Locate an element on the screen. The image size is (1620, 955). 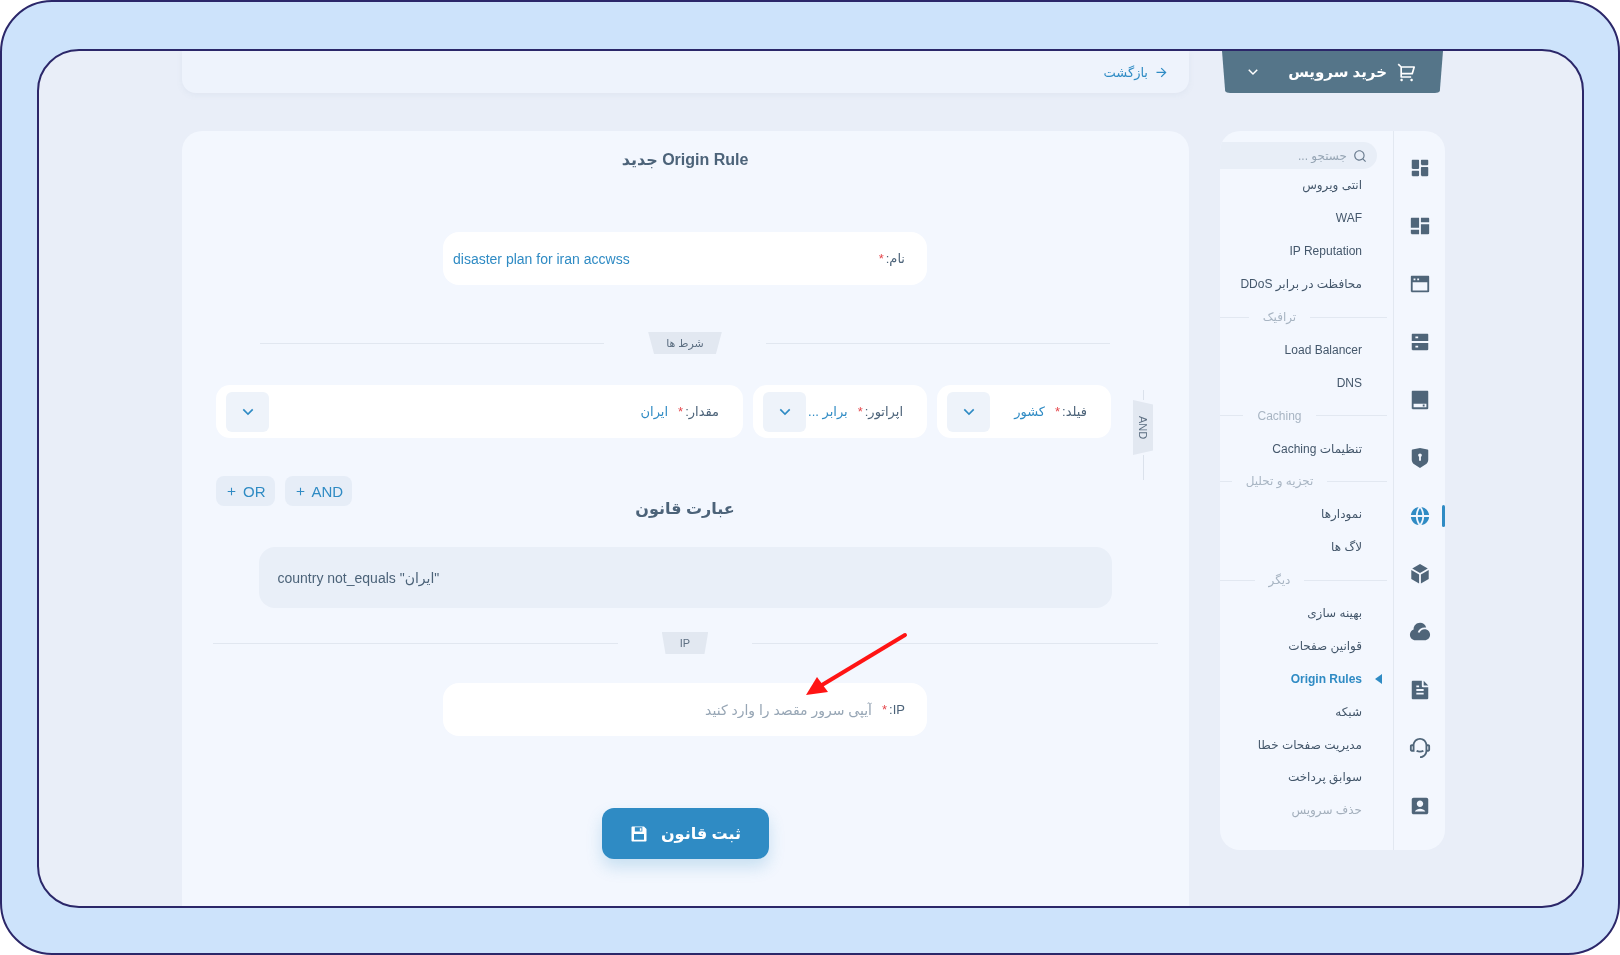
headset-icon is located at coordinates (1419, 748).